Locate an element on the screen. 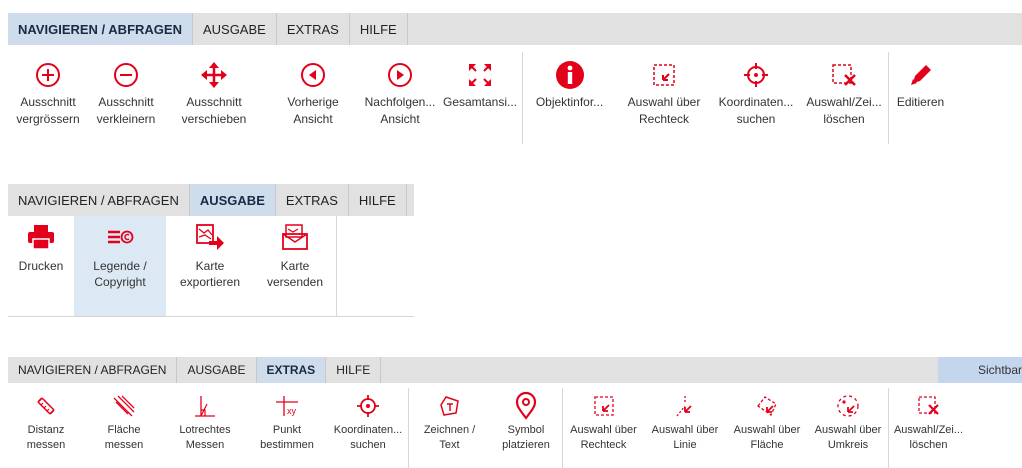 This screenshot has width=1022, height=468. measure-distance-icon is located at coordinates (46, 406).